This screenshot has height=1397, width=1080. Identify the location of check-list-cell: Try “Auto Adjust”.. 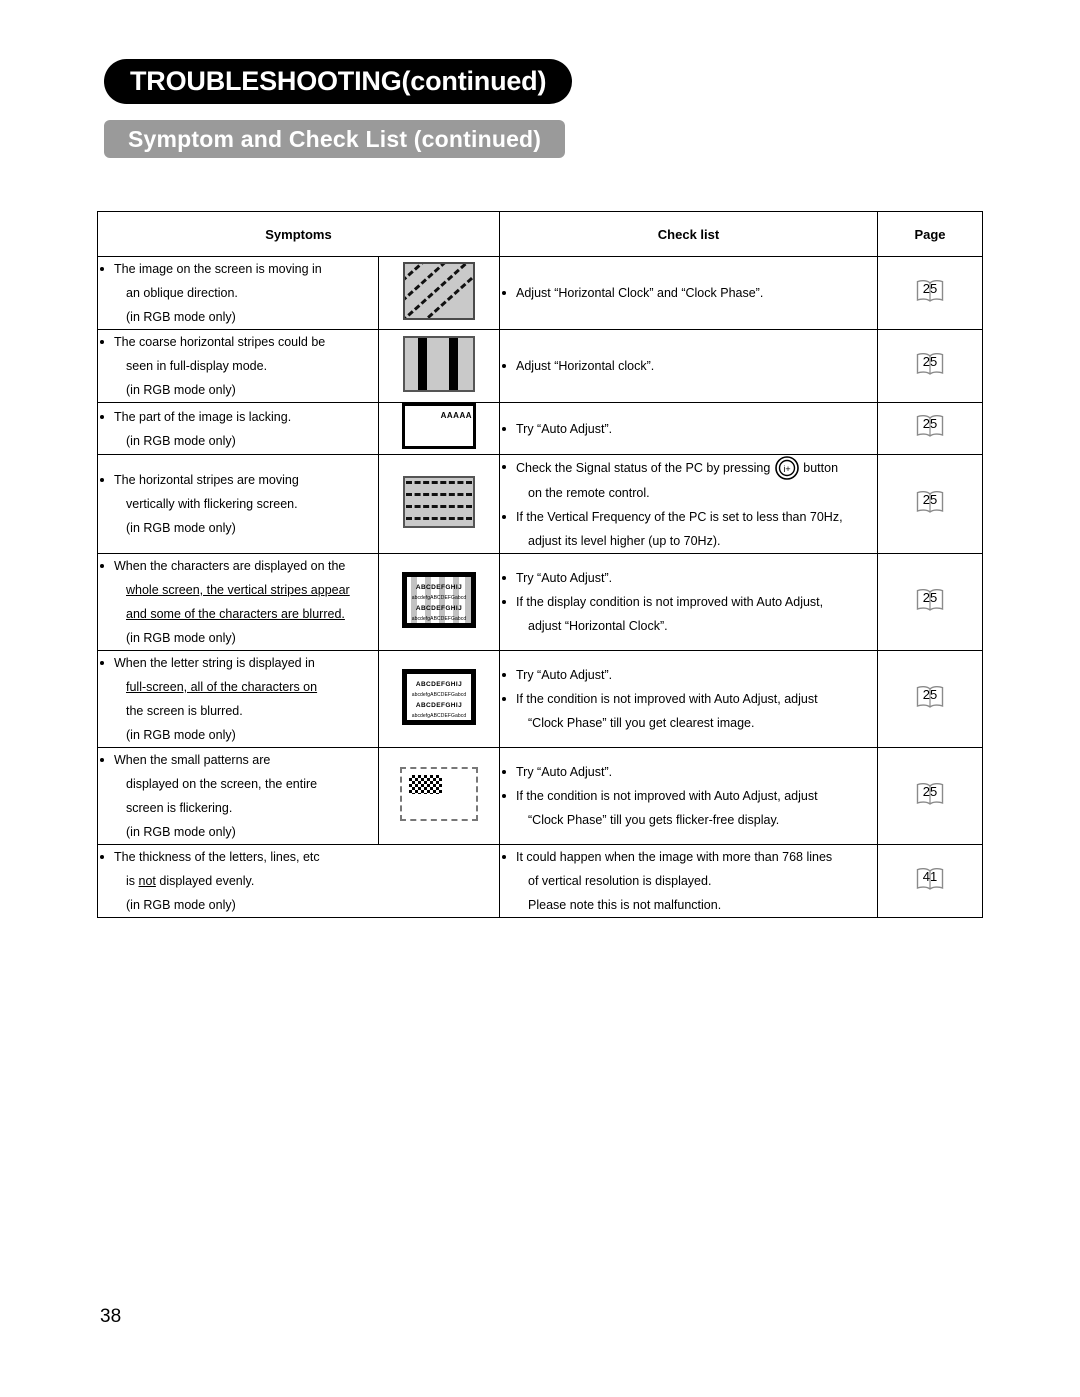
(688, 428).